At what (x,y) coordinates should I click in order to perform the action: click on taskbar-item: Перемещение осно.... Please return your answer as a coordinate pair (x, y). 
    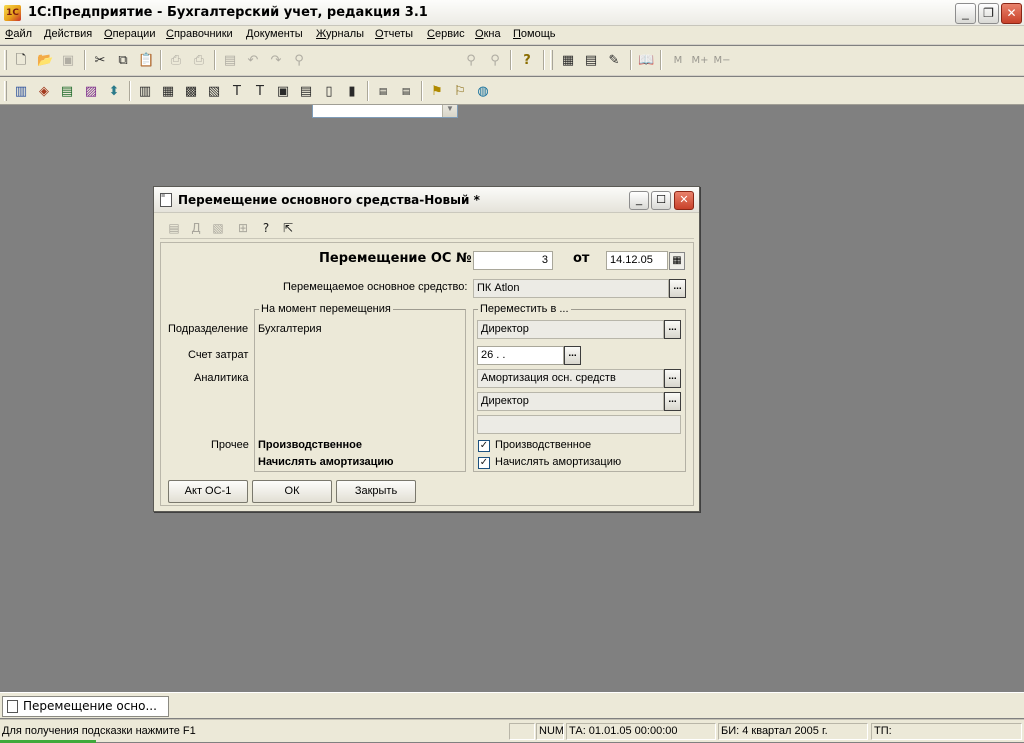
    Looking at the image, I should click on (85, 706).